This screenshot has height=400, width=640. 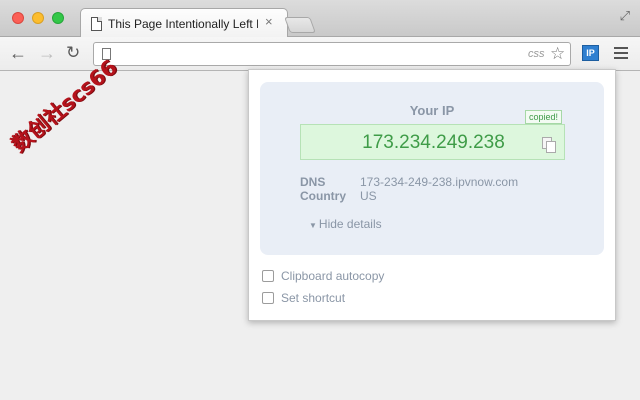 I want to click on detail-value: 173-234-249-238.ipvnow.com, so click(x=439, y=182).